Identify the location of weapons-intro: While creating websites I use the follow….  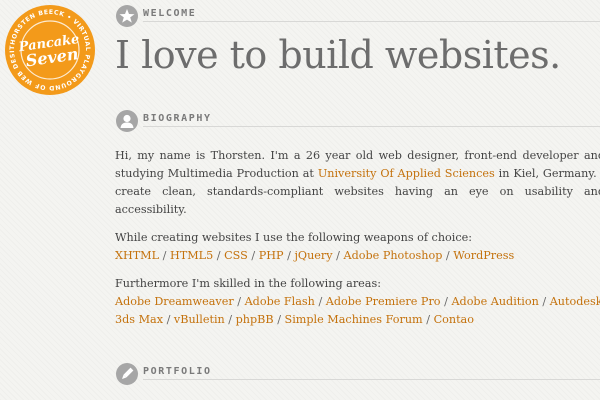
(293, 237).